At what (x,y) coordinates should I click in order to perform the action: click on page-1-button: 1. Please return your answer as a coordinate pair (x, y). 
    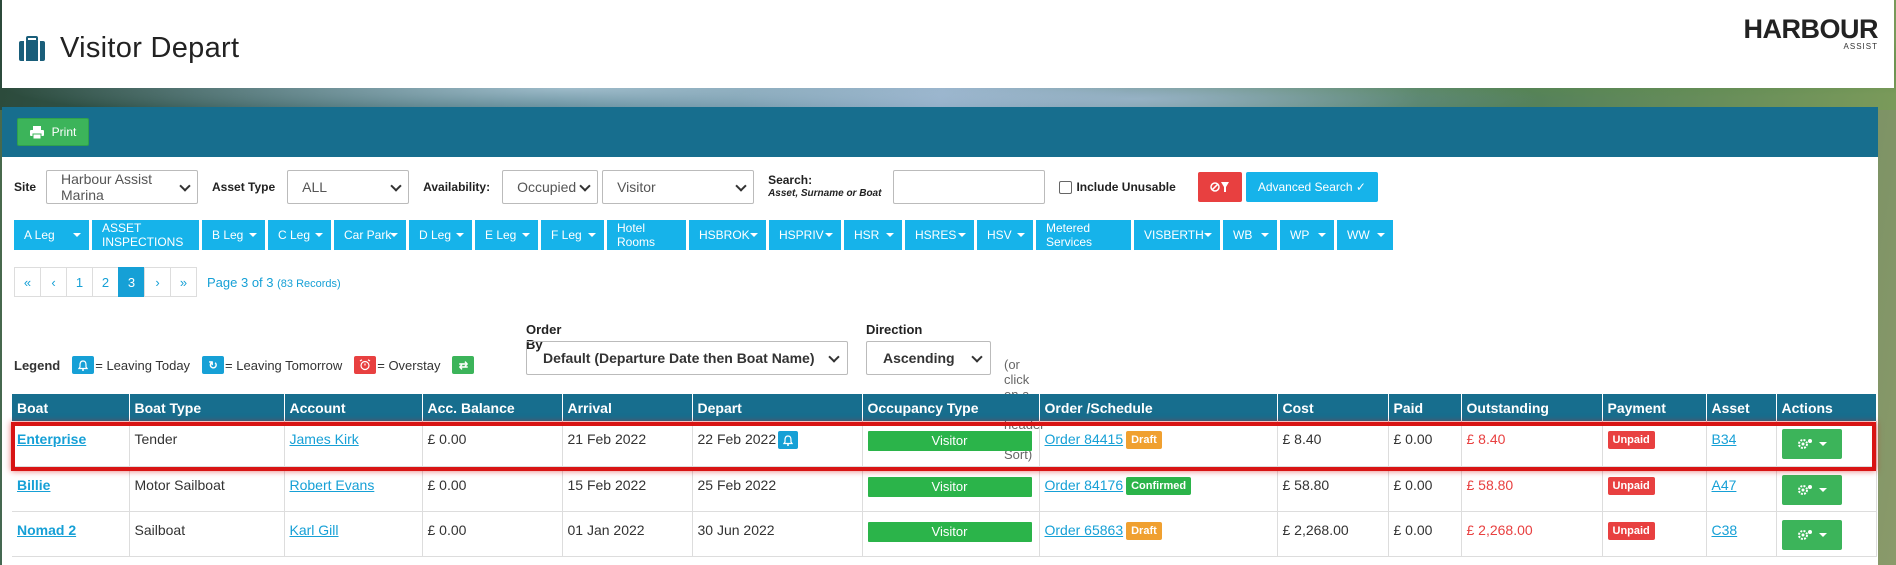
    Looking at the image, I should click on (79, 282).